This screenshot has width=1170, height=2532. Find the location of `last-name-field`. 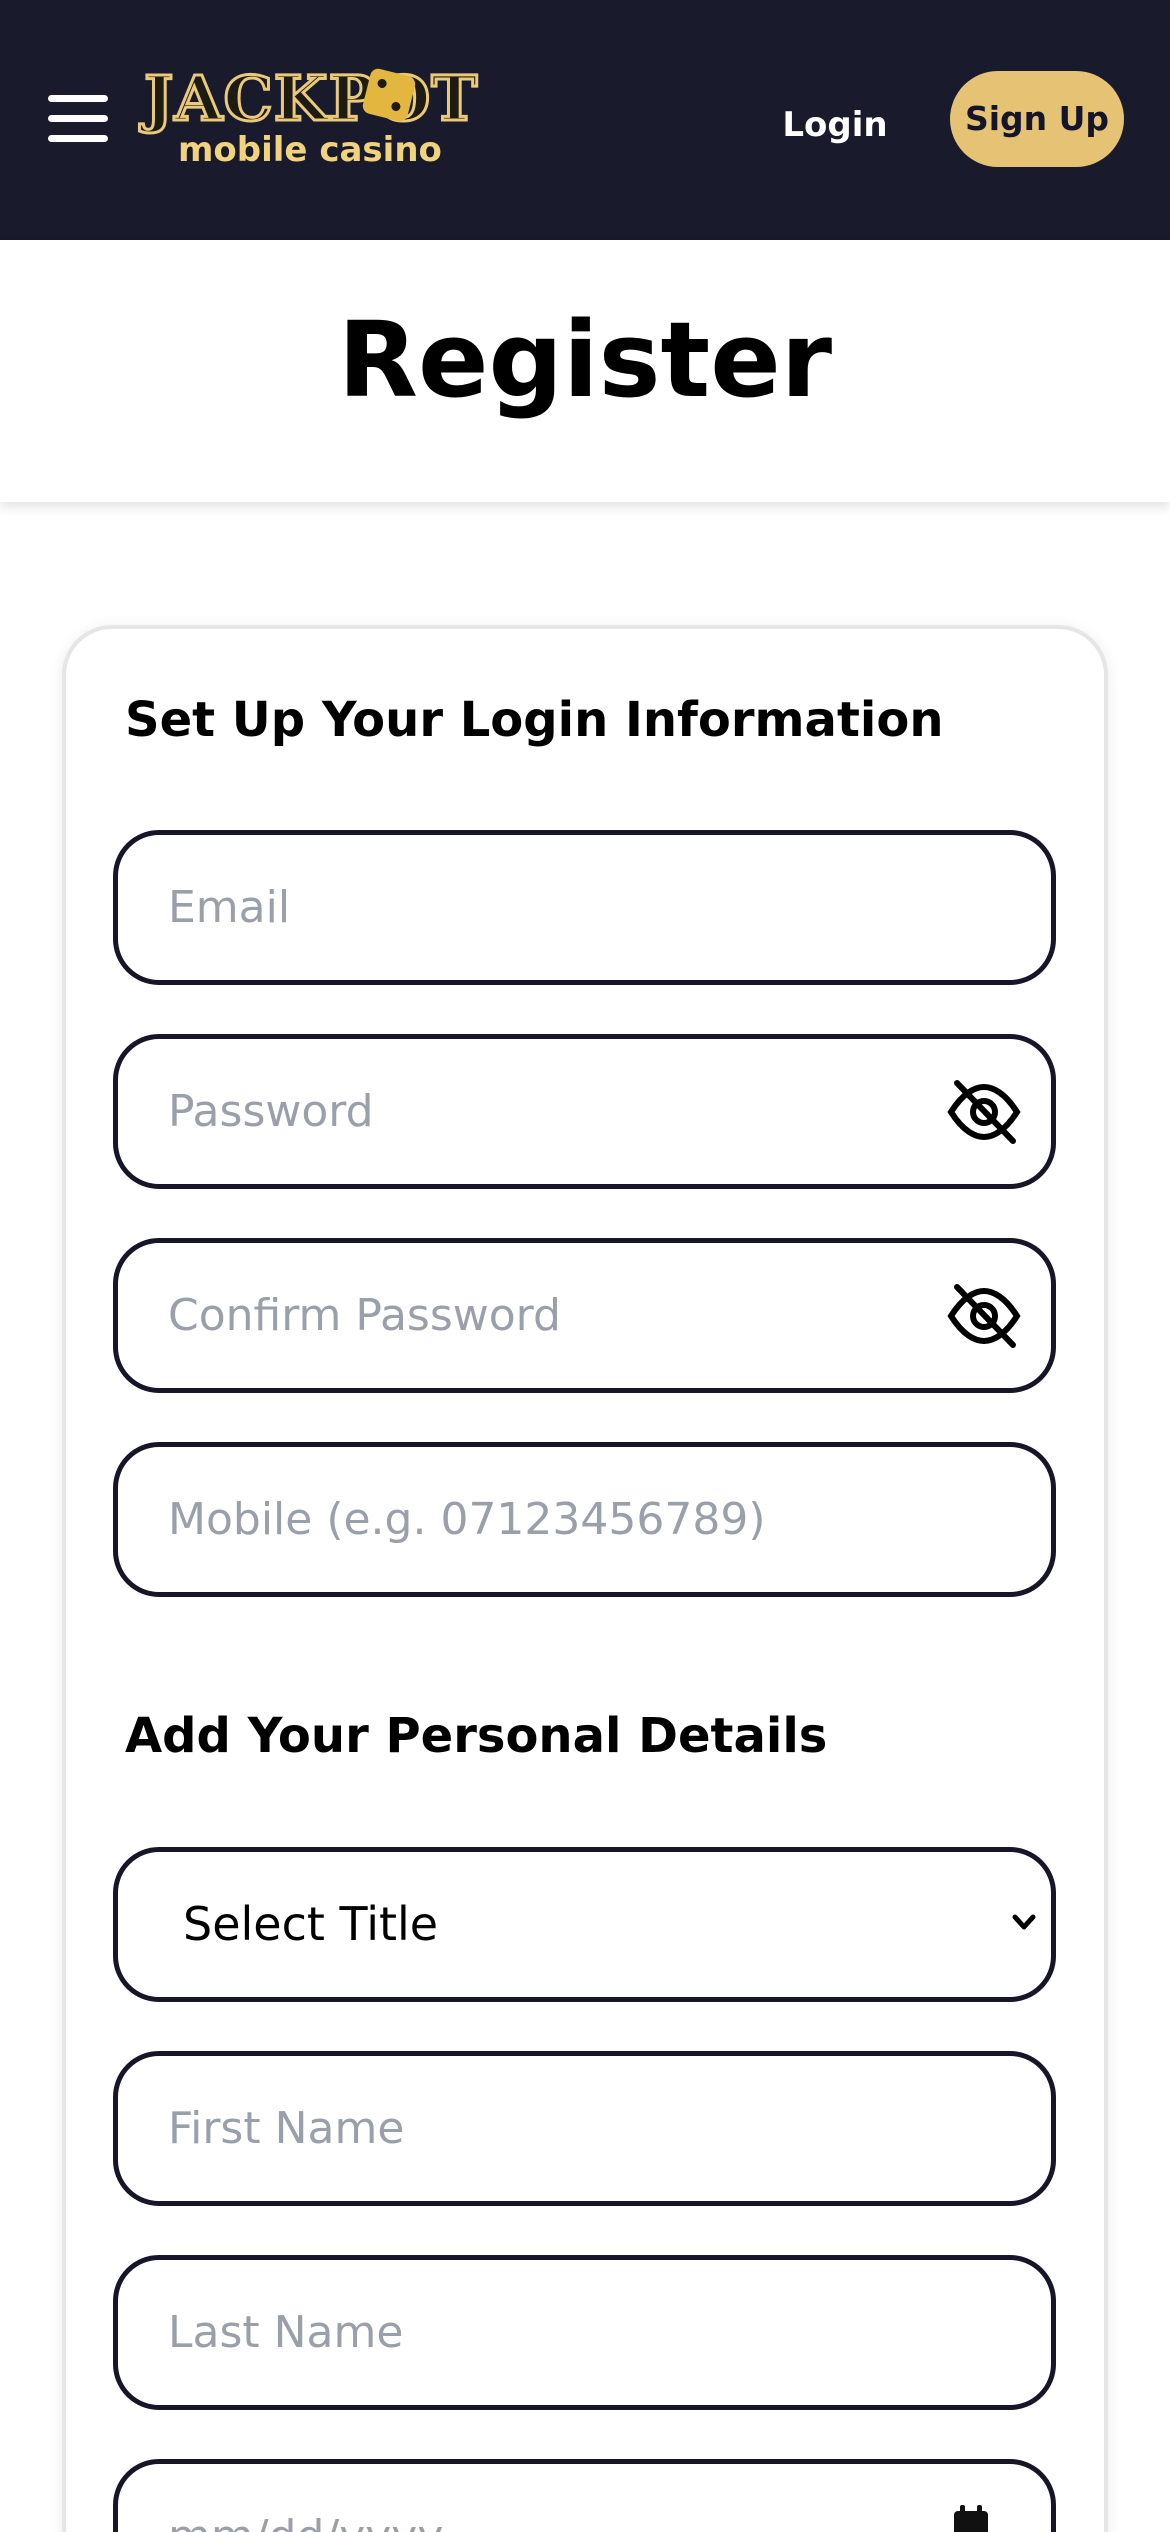

last-name-field is located at coordinates (584, 2332).